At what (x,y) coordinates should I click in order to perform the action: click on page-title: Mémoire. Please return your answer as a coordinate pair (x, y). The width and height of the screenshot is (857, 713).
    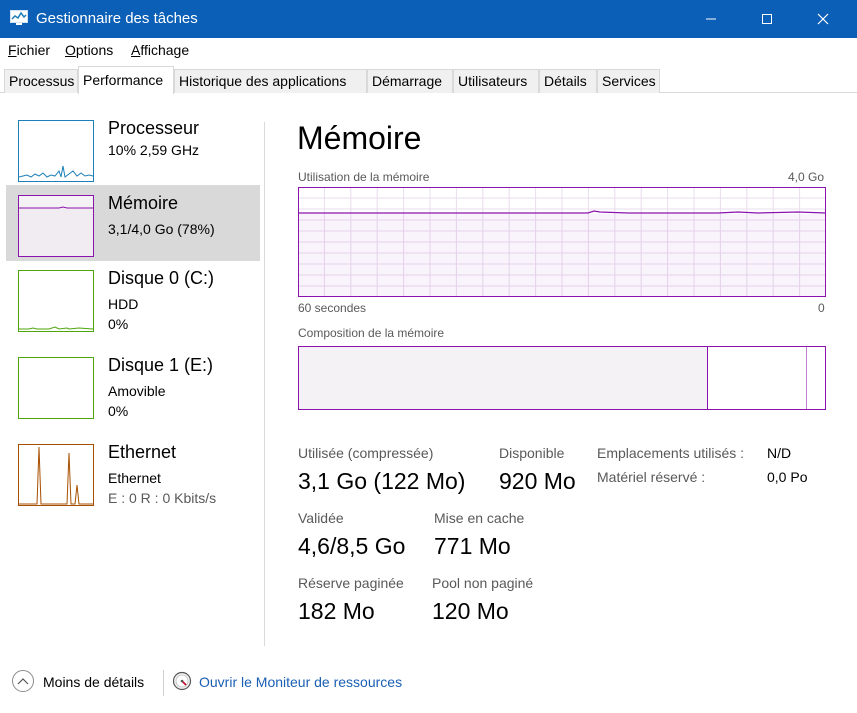
    Looking at the image, I should click on (359, 138).